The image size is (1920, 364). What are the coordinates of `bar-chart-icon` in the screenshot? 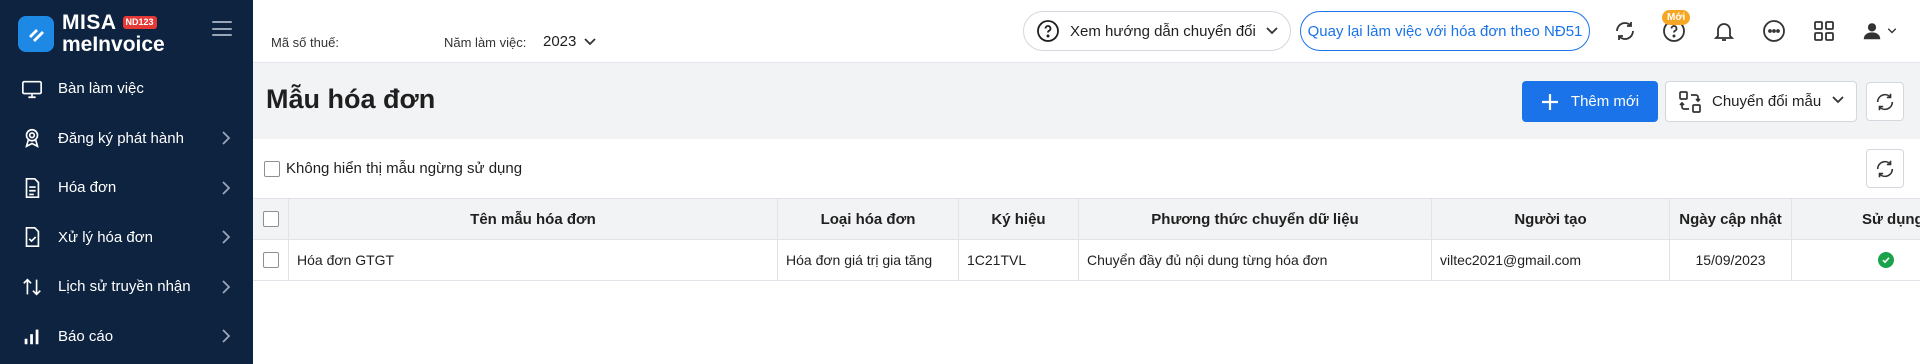 It's located at (32, 336).